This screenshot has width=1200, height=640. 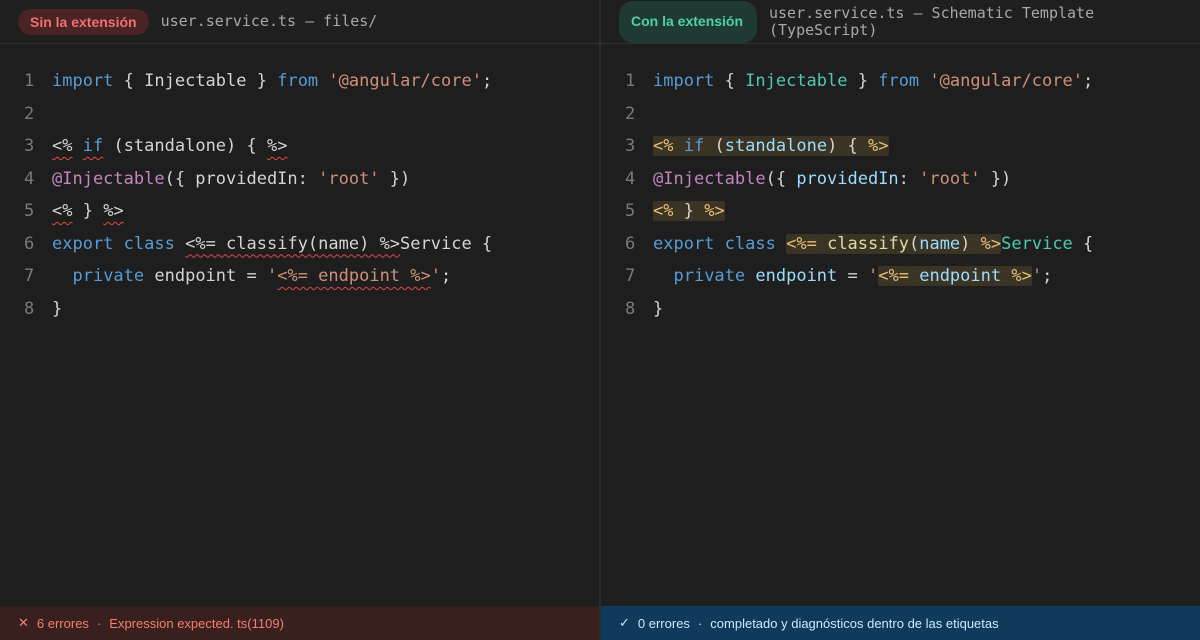 I want to click on error-token: <%= classify(name) %>, so click(x=293, y=243).